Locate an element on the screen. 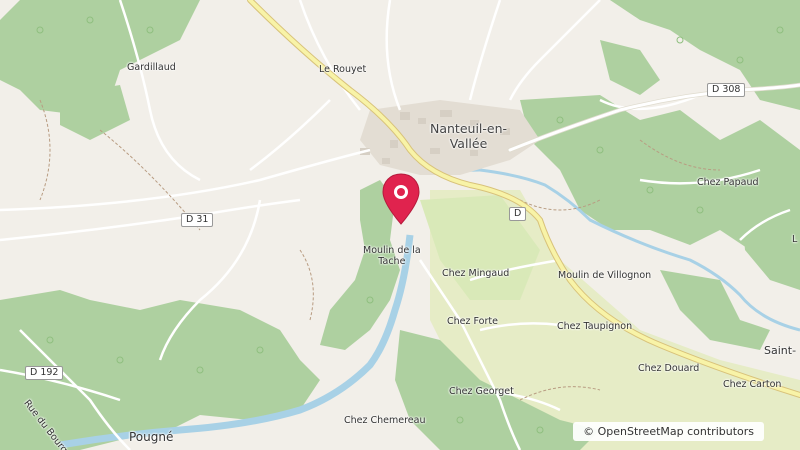 The width and height of the screenshot is (800, 450). road-shield-d192: D 192 is located at coordinates (44, 373).